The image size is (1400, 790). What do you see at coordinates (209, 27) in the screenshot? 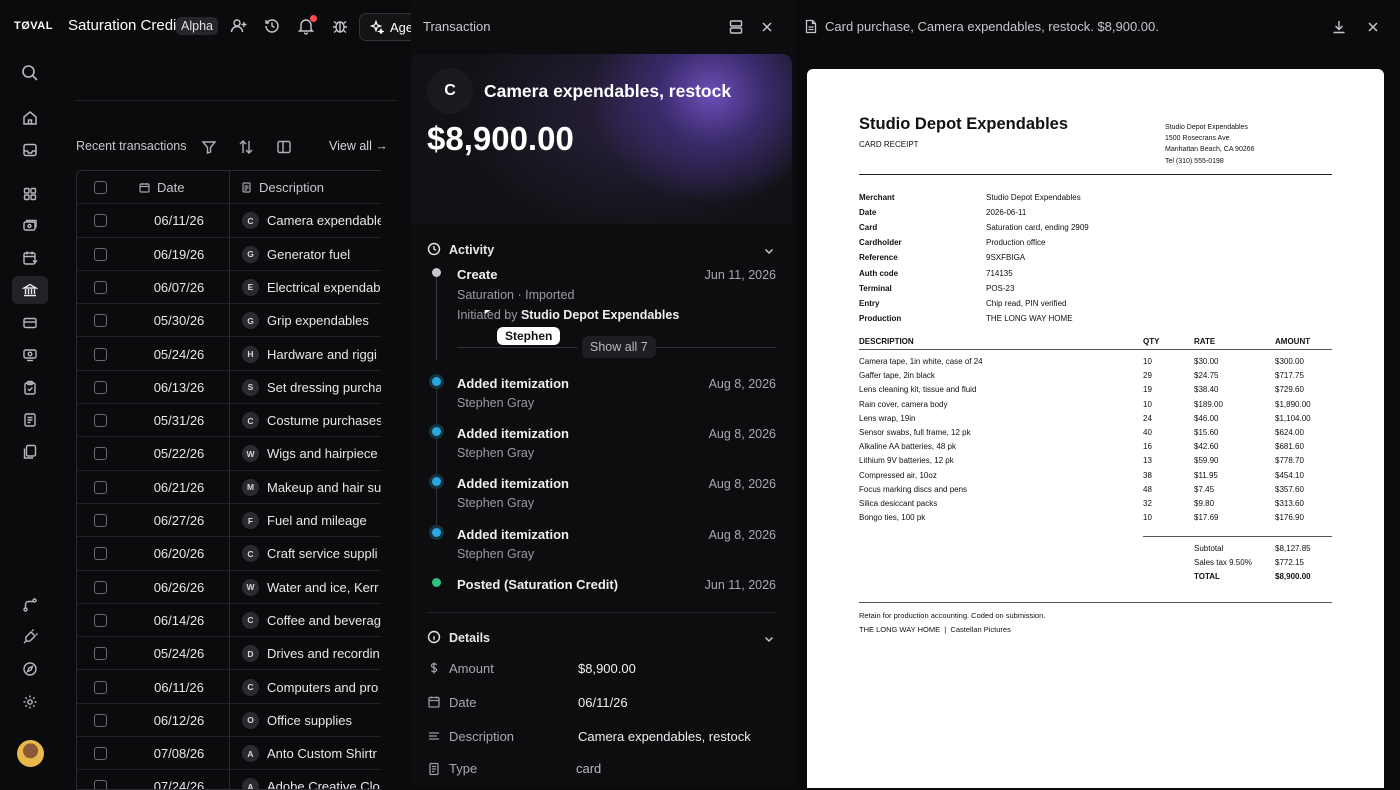
I see `top-bar: TØVAL Saturation Credit Alpha Age` at bounding box center [209, 27].